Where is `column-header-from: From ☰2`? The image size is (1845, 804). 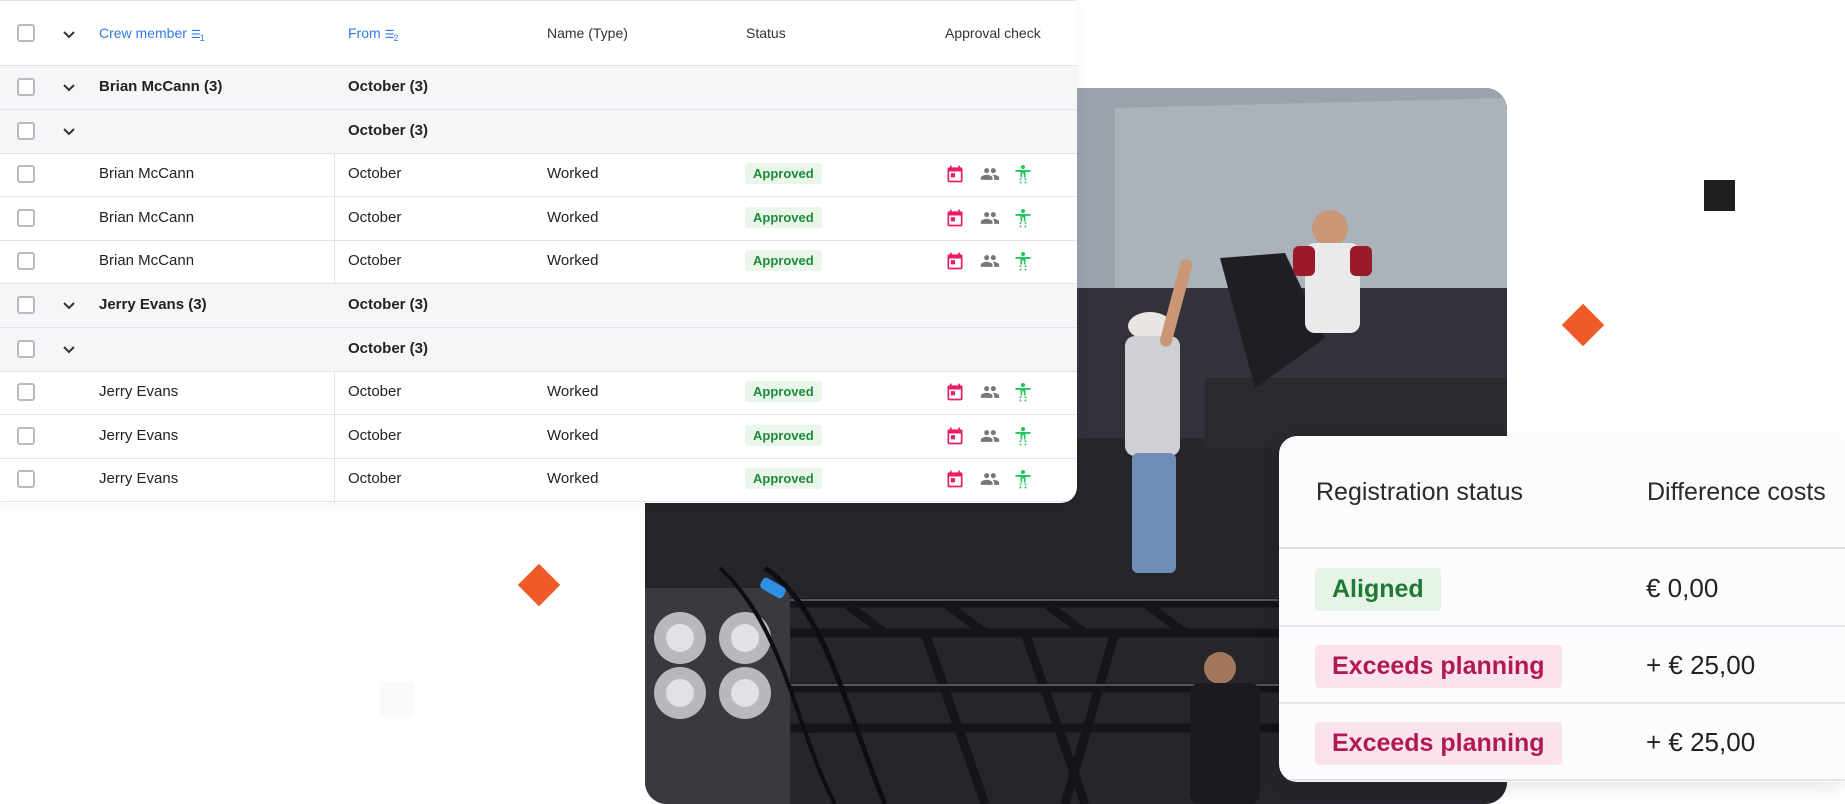 column-header-from: From ☰2 is located at coordinates (373, 34).